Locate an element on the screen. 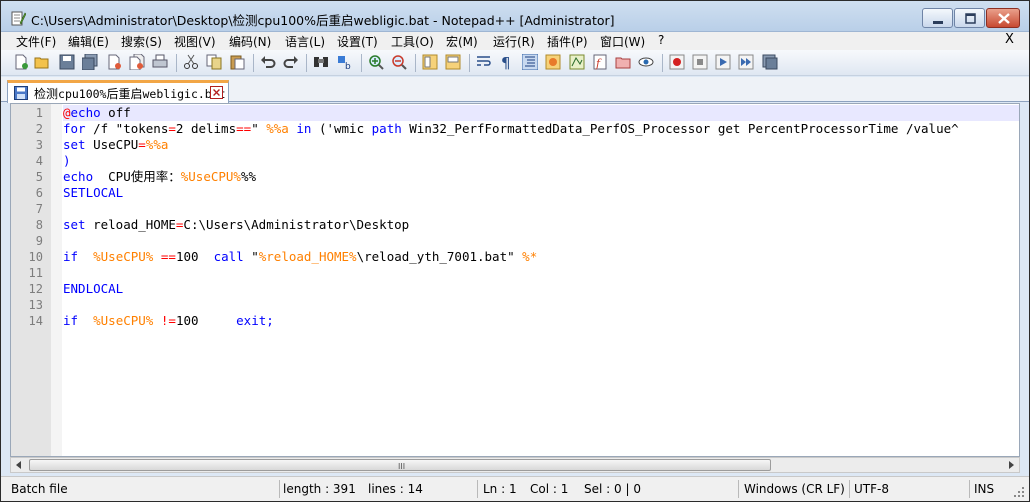 This screenshot has width=1030, height=502. menu-tools: 工具(O) is located at coordinates (412, 41).